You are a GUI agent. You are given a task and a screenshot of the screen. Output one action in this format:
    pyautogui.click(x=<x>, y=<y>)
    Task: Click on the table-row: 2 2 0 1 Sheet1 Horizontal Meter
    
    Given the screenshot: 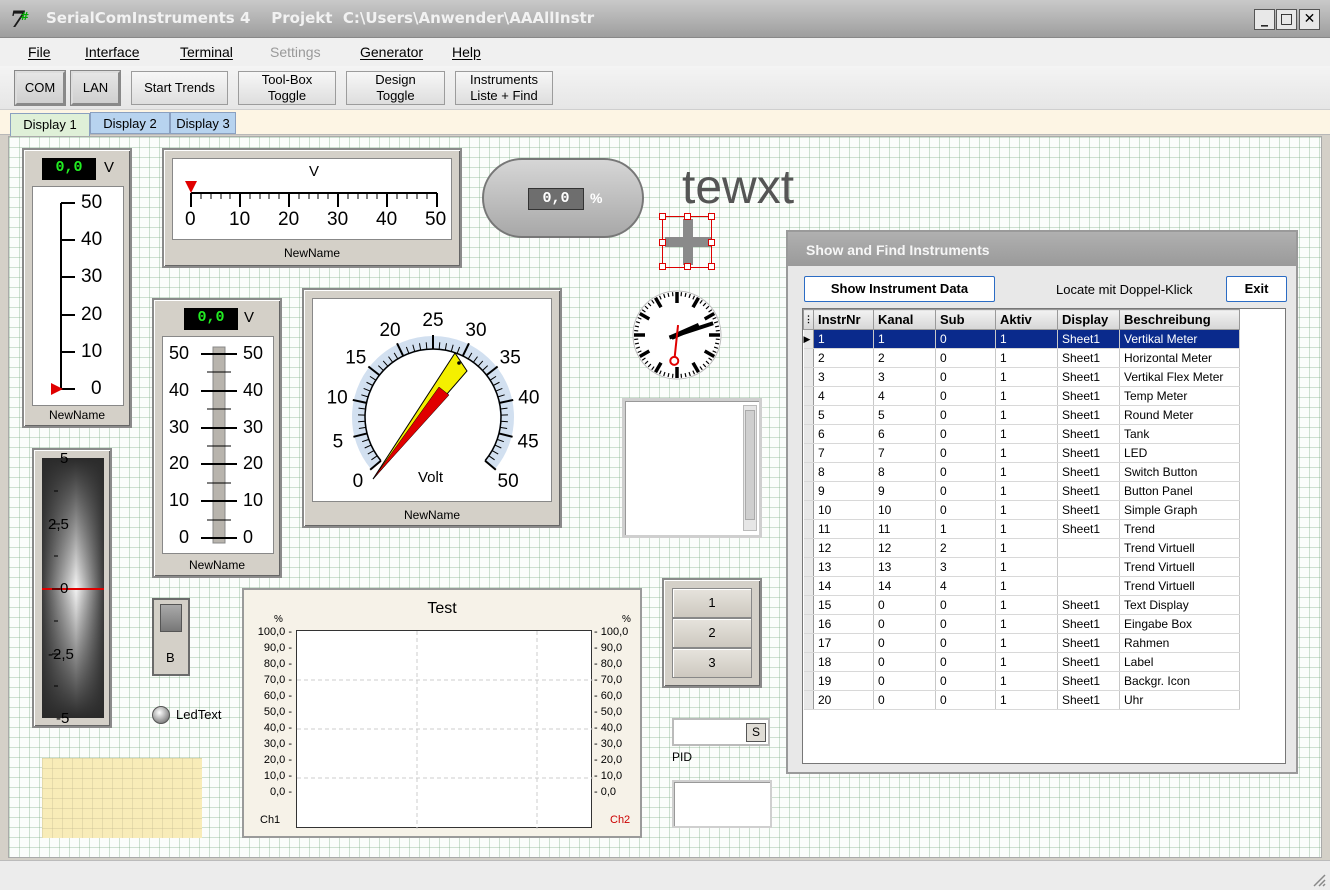 What is the action you would take?
    pyautogui.click(x=1021, y=358)
    